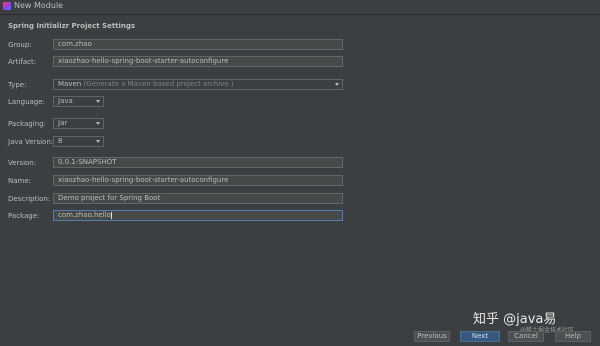 The image size is (600, 346). What do you see at coordinates (432, 336) in the screenshot?
I see `previous-button: Previous` at bounding box center [432, 336].